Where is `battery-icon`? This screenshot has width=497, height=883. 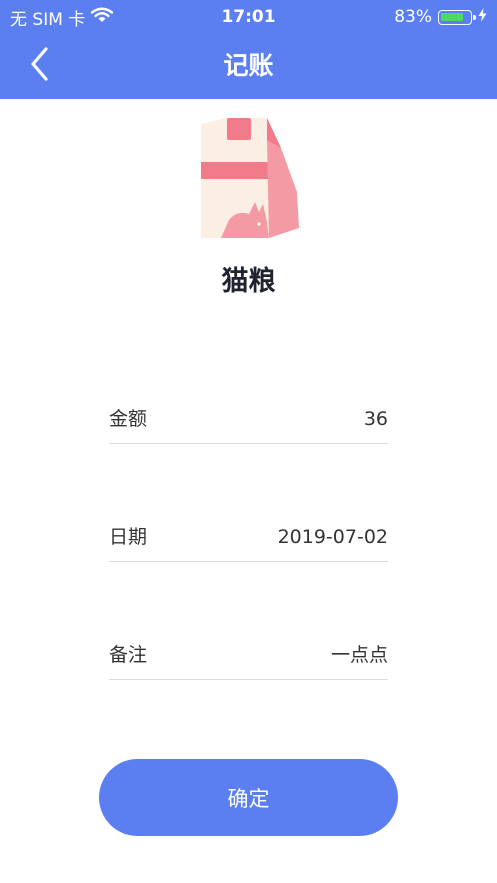 battery-icon is located at coordinates (457, 17).